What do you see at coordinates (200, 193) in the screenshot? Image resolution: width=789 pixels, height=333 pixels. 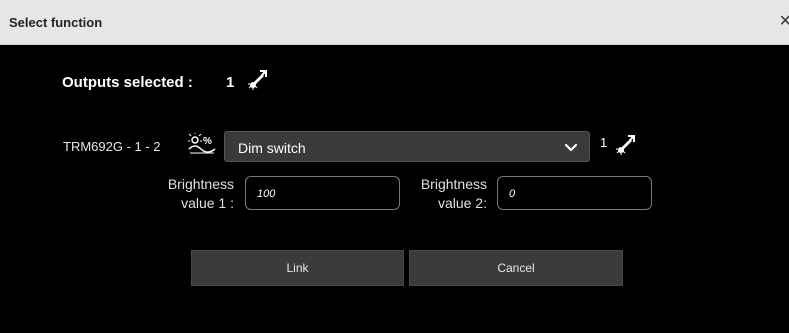 I see `brightness-value-1-label: Brightness value 1 :` at bounding box center [200, 193].